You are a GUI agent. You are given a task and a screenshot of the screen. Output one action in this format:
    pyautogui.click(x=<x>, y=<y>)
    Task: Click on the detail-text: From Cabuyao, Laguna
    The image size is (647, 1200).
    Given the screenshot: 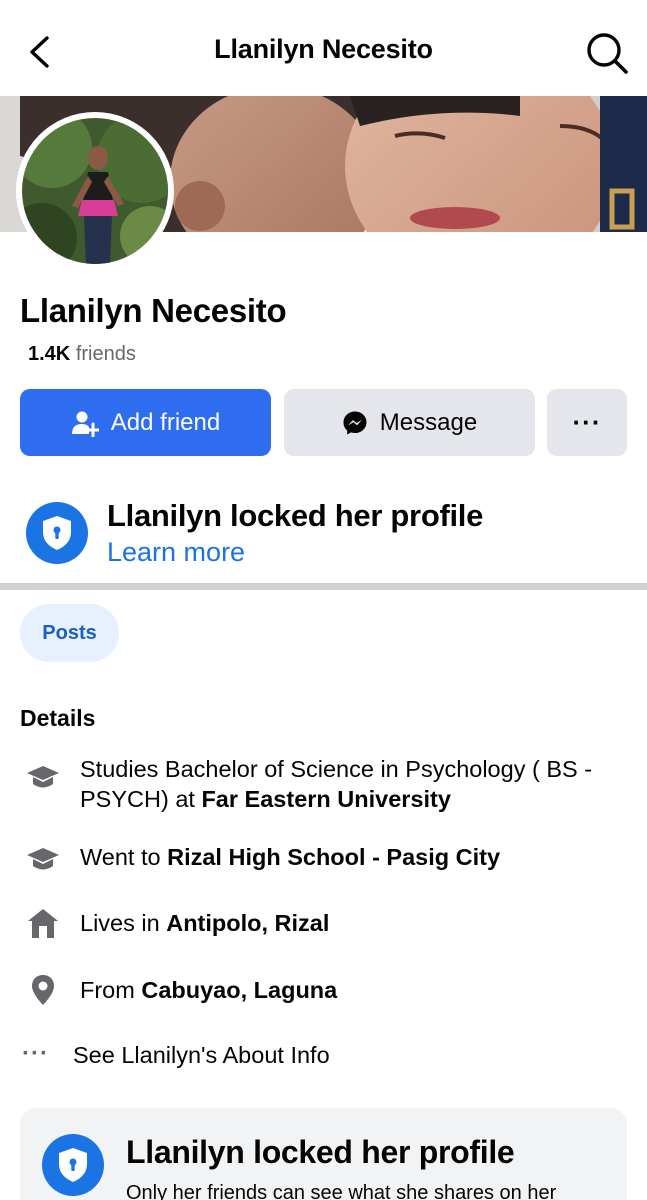 What is the action you would take?
    pyautogui.click(x=209, y=990)
    